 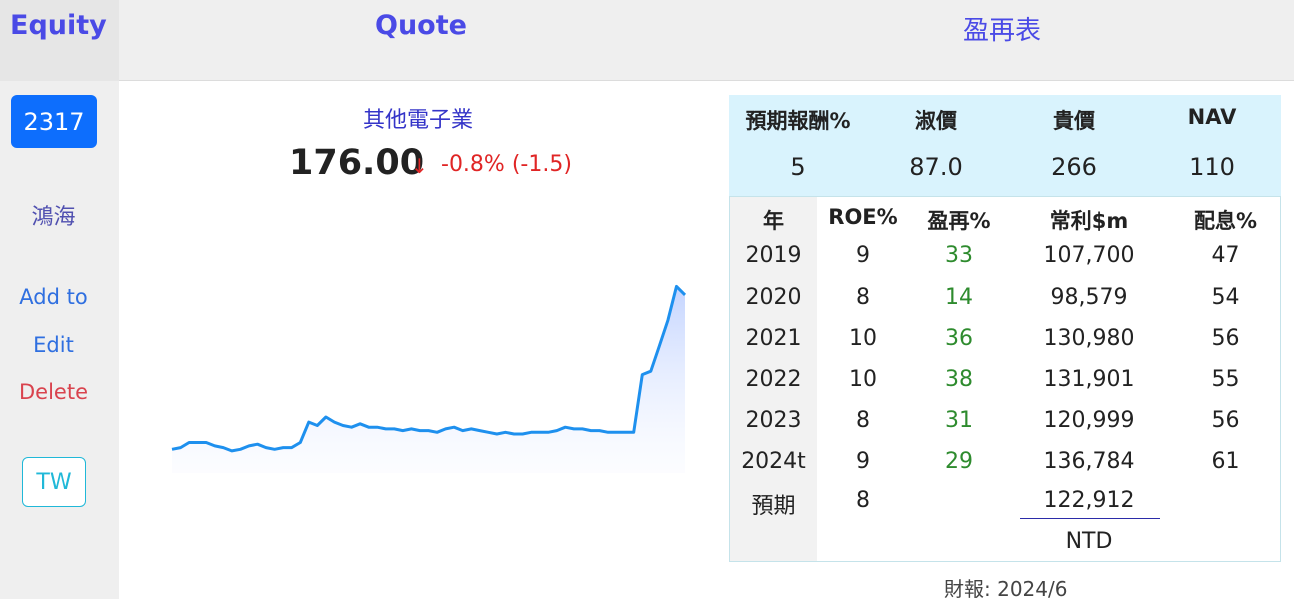 I want to click on price-sparkline-chart, so click(x=429, y=378).